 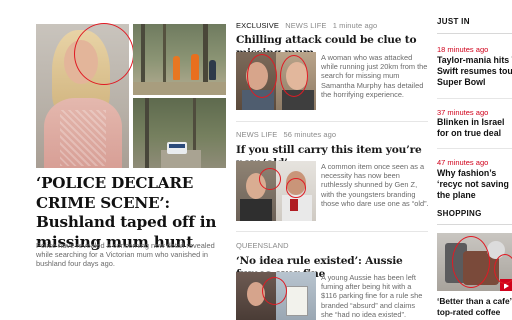 I want to click on timestamp: 56 minutes ago, so click(x=310, y=134).